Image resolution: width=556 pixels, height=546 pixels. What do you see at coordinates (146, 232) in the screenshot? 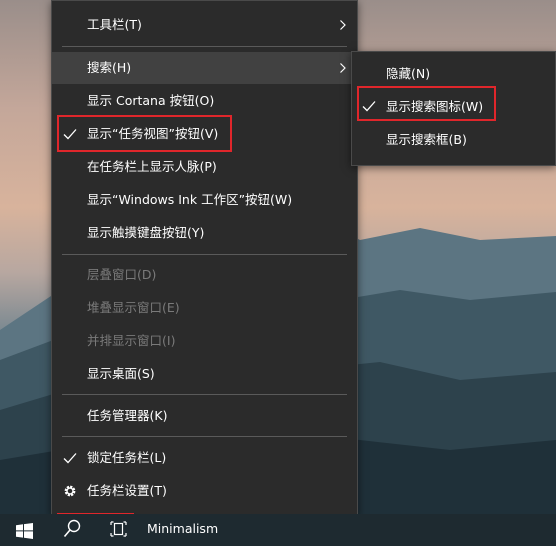
I see `menu-item-label: 显示触摸键盘按钮(Y)` at bounding box center [146, 232].